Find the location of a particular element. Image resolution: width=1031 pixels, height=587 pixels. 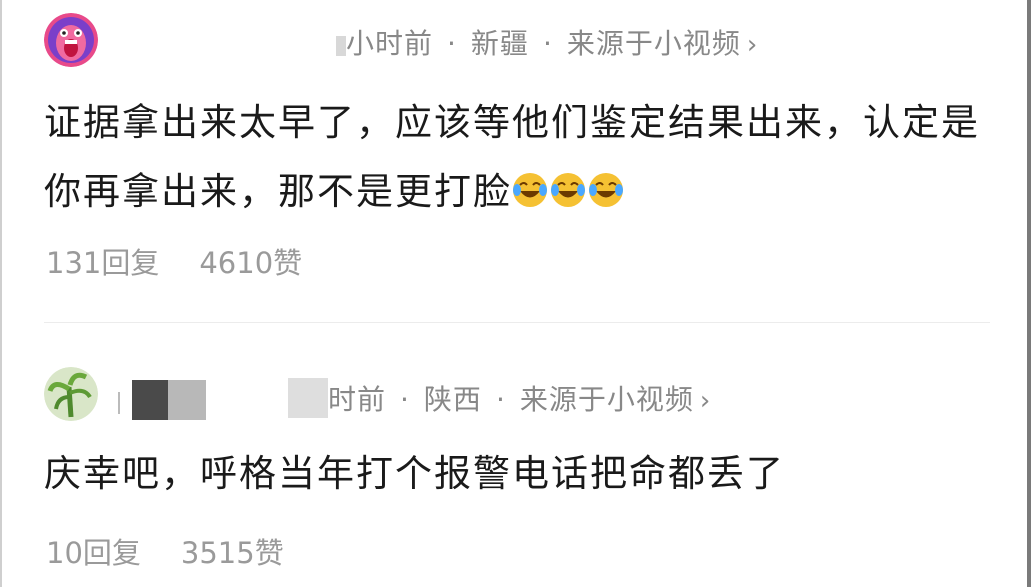

screaming-face-avatar-icon is located at coordinates (71, 40).